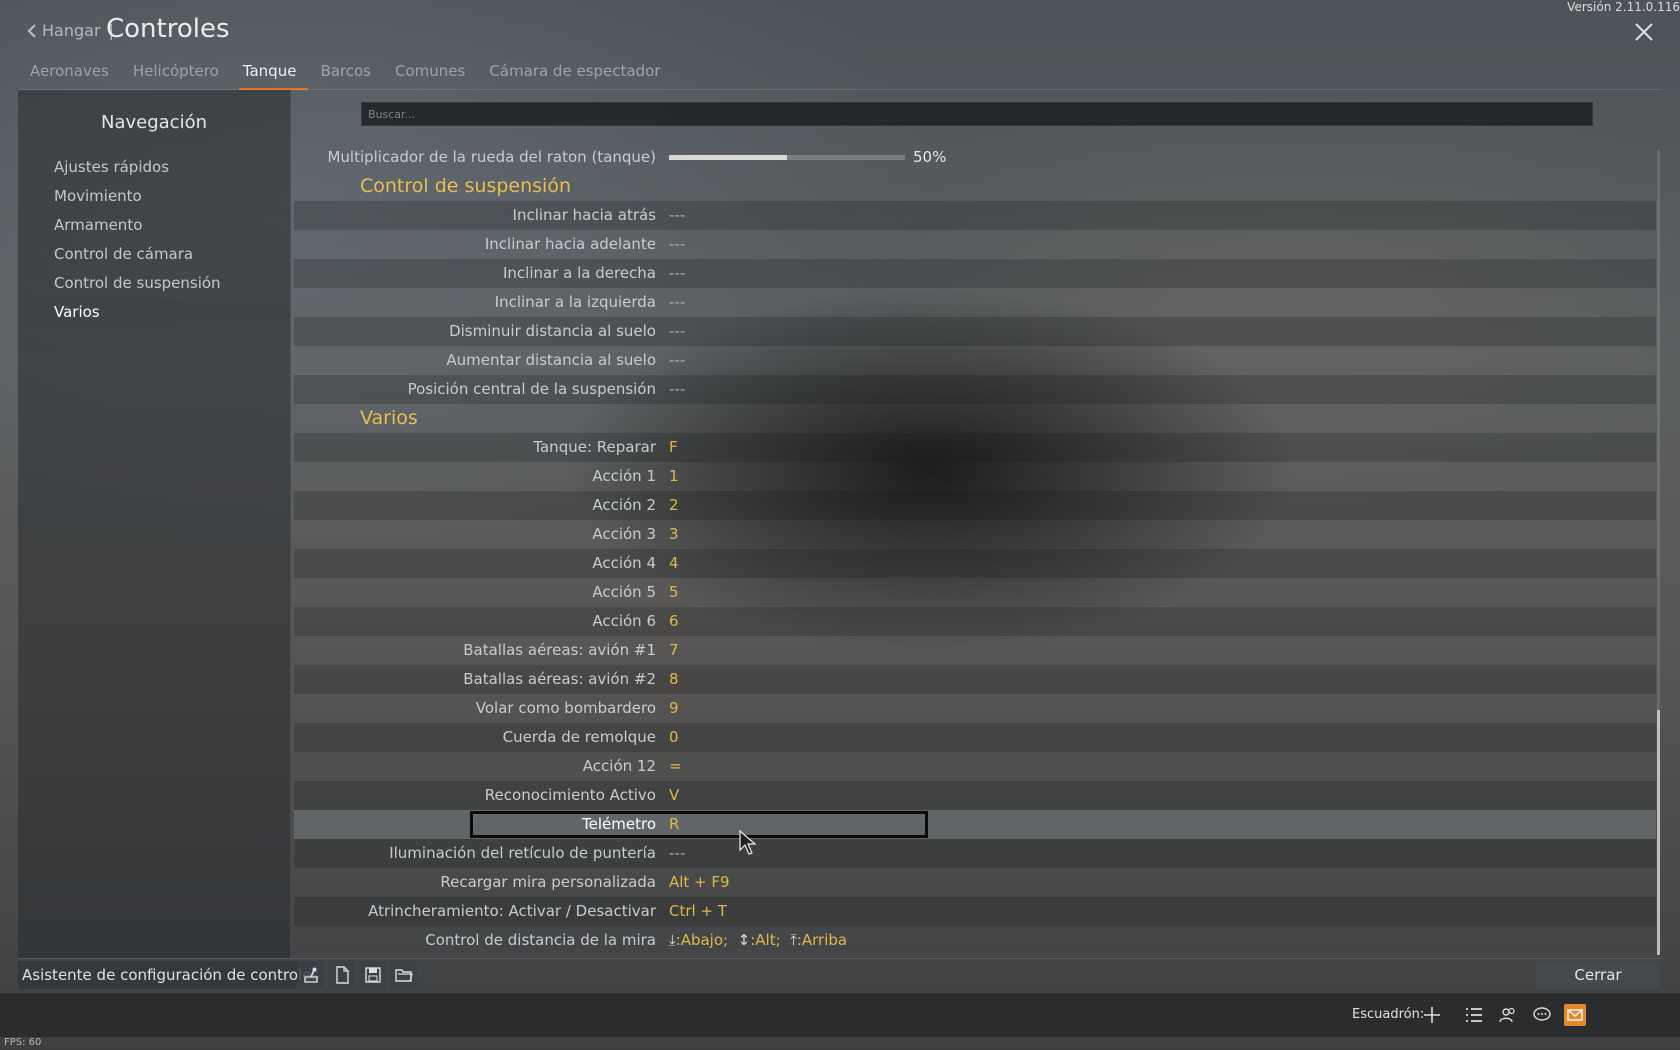 Image resolution: width=1680 pixels, height=1050 pixels. What do you see at coordinates (168, 29) in the screenshot?
I see `page-title: Controles` at bounding box center [168, 29].